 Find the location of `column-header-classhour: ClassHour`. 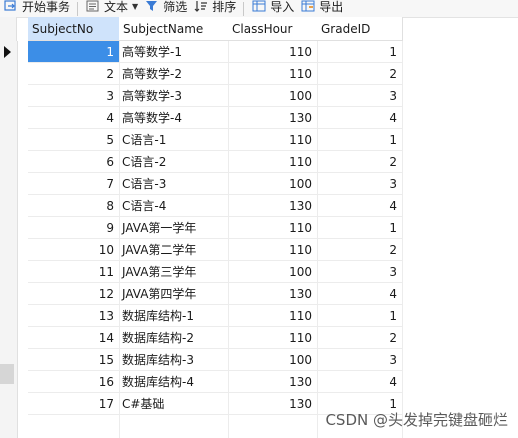

column-header-classhour: ClassHour is located at coordinates (273, 29).